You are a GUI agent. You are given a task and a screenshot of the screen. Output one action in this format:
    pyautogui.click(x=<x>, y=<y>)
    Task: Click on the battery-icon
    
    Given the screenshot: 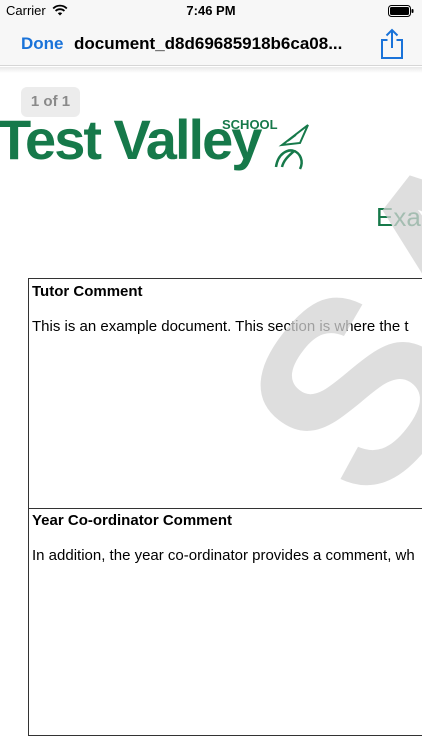 What is the action you would take?
    pyautogui.click(x=401, y=11)
    